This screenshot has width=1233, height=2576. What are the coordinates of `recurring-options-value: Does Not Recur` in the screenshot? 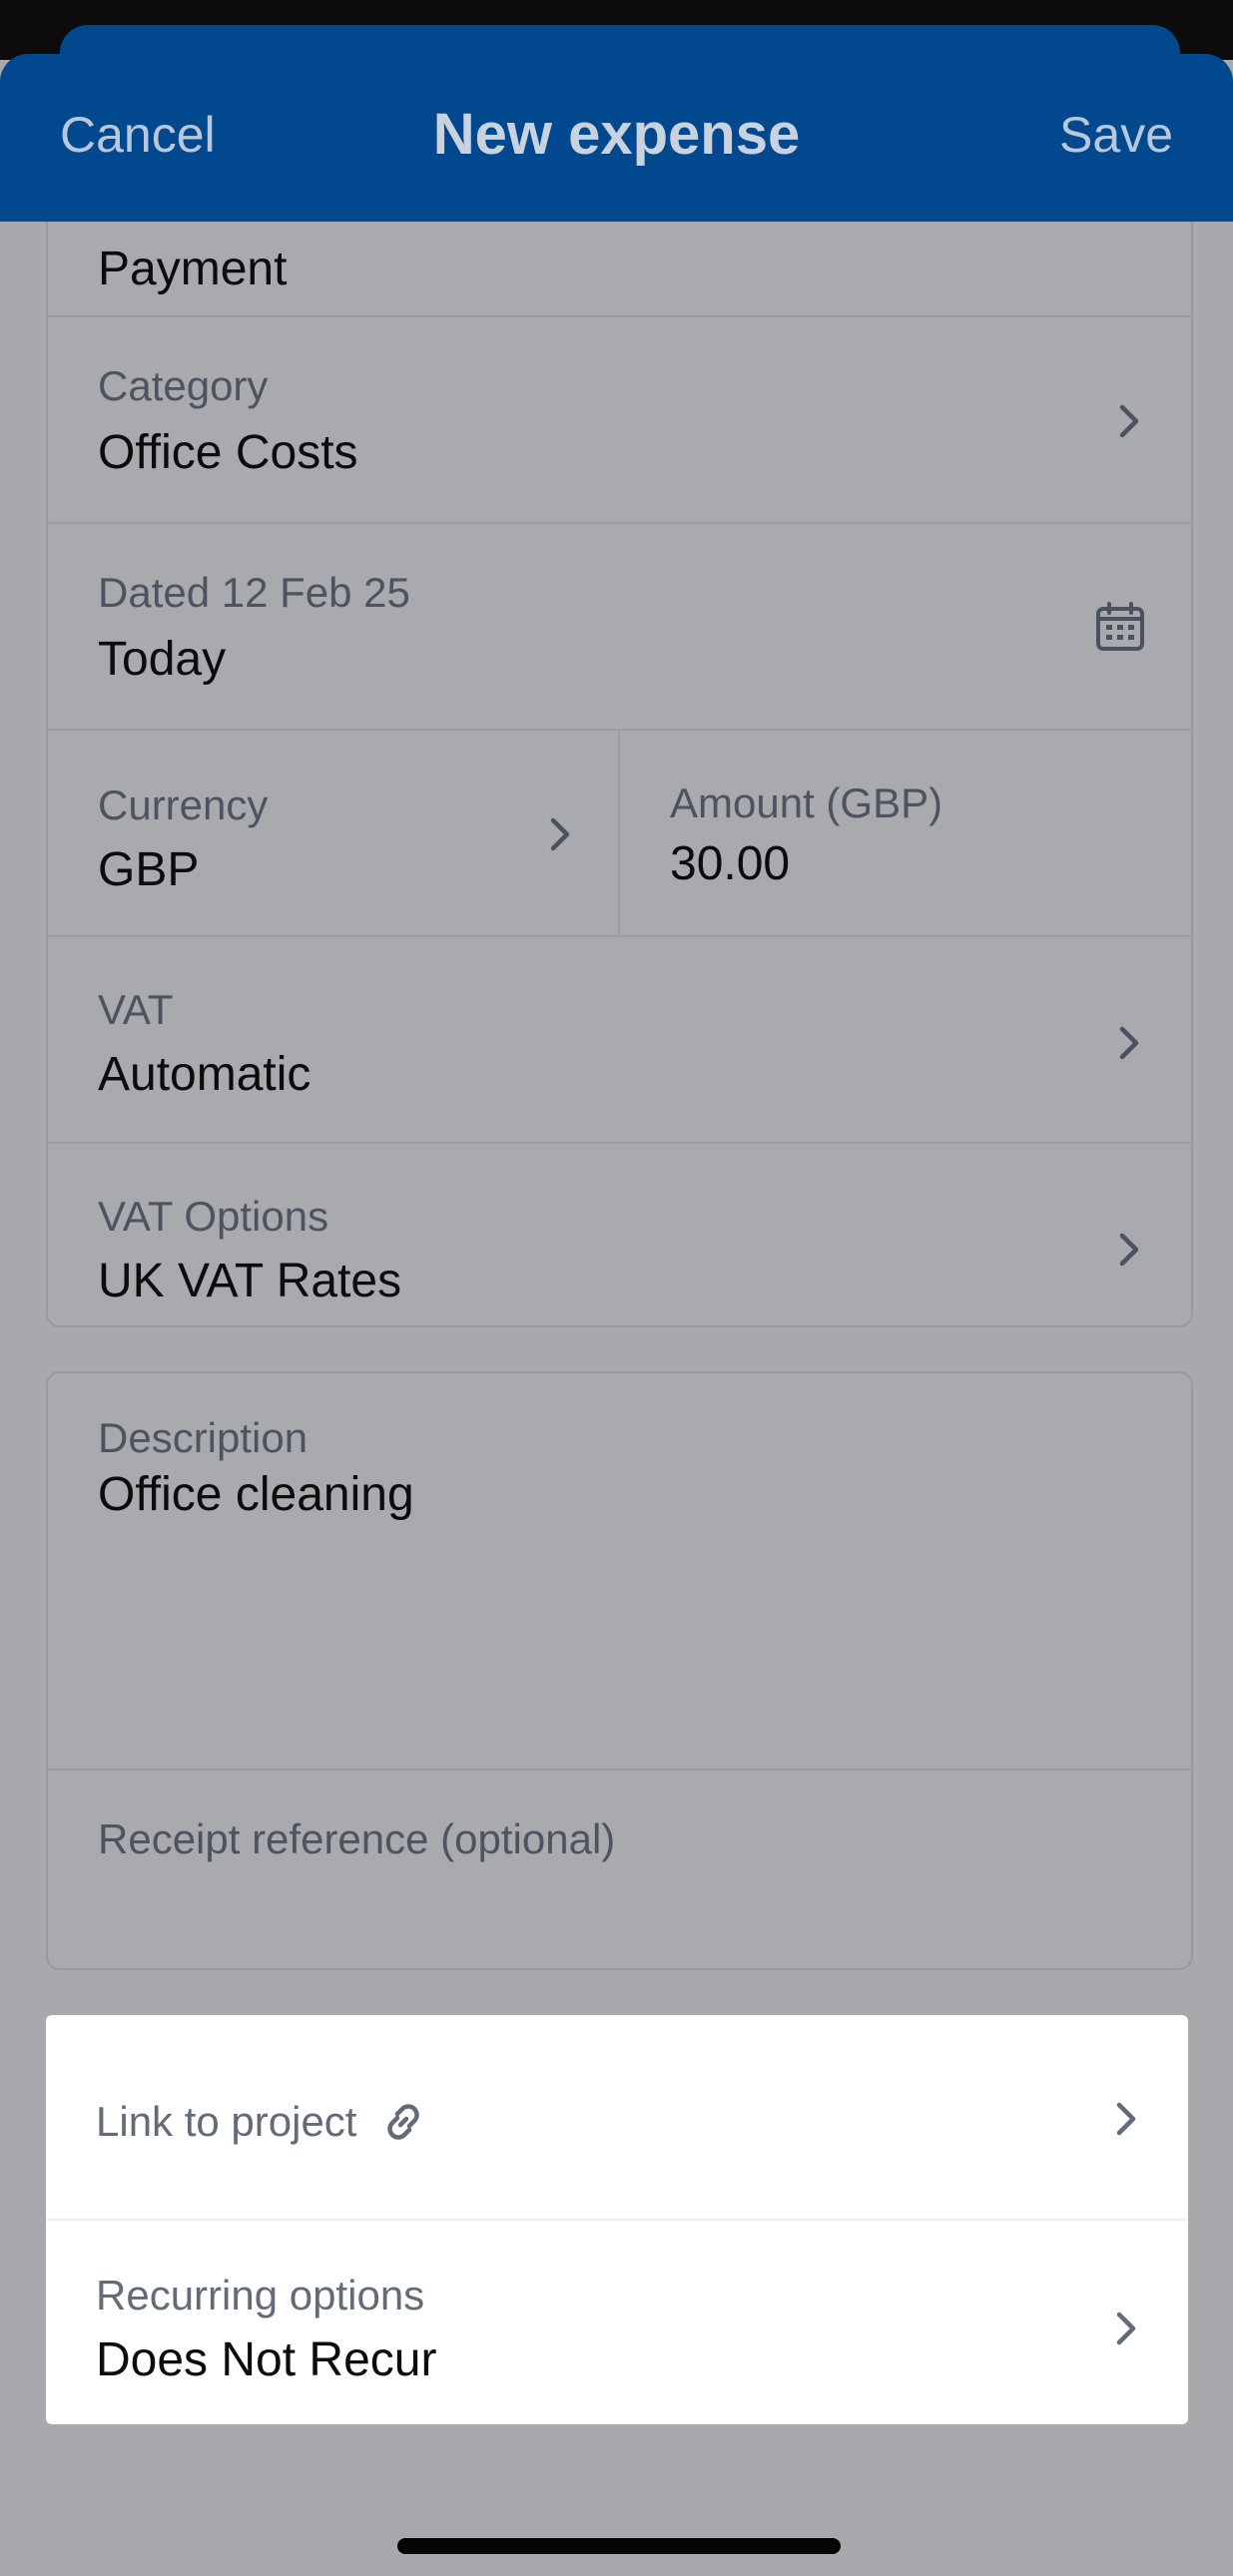 It's located at (267, 2360).